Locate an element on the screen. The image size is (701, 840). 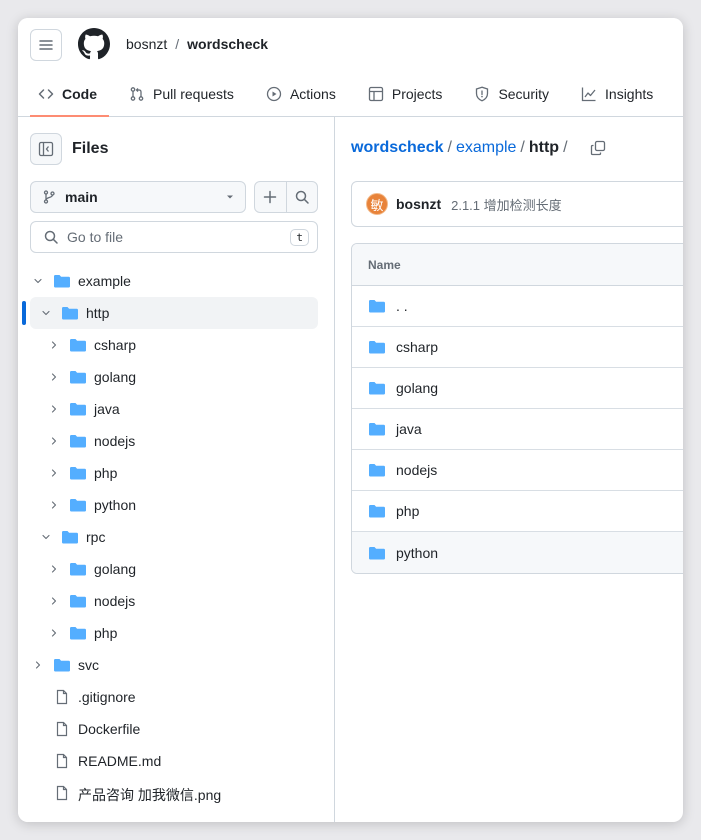
table-row: python is located at coordinates (517, 552).